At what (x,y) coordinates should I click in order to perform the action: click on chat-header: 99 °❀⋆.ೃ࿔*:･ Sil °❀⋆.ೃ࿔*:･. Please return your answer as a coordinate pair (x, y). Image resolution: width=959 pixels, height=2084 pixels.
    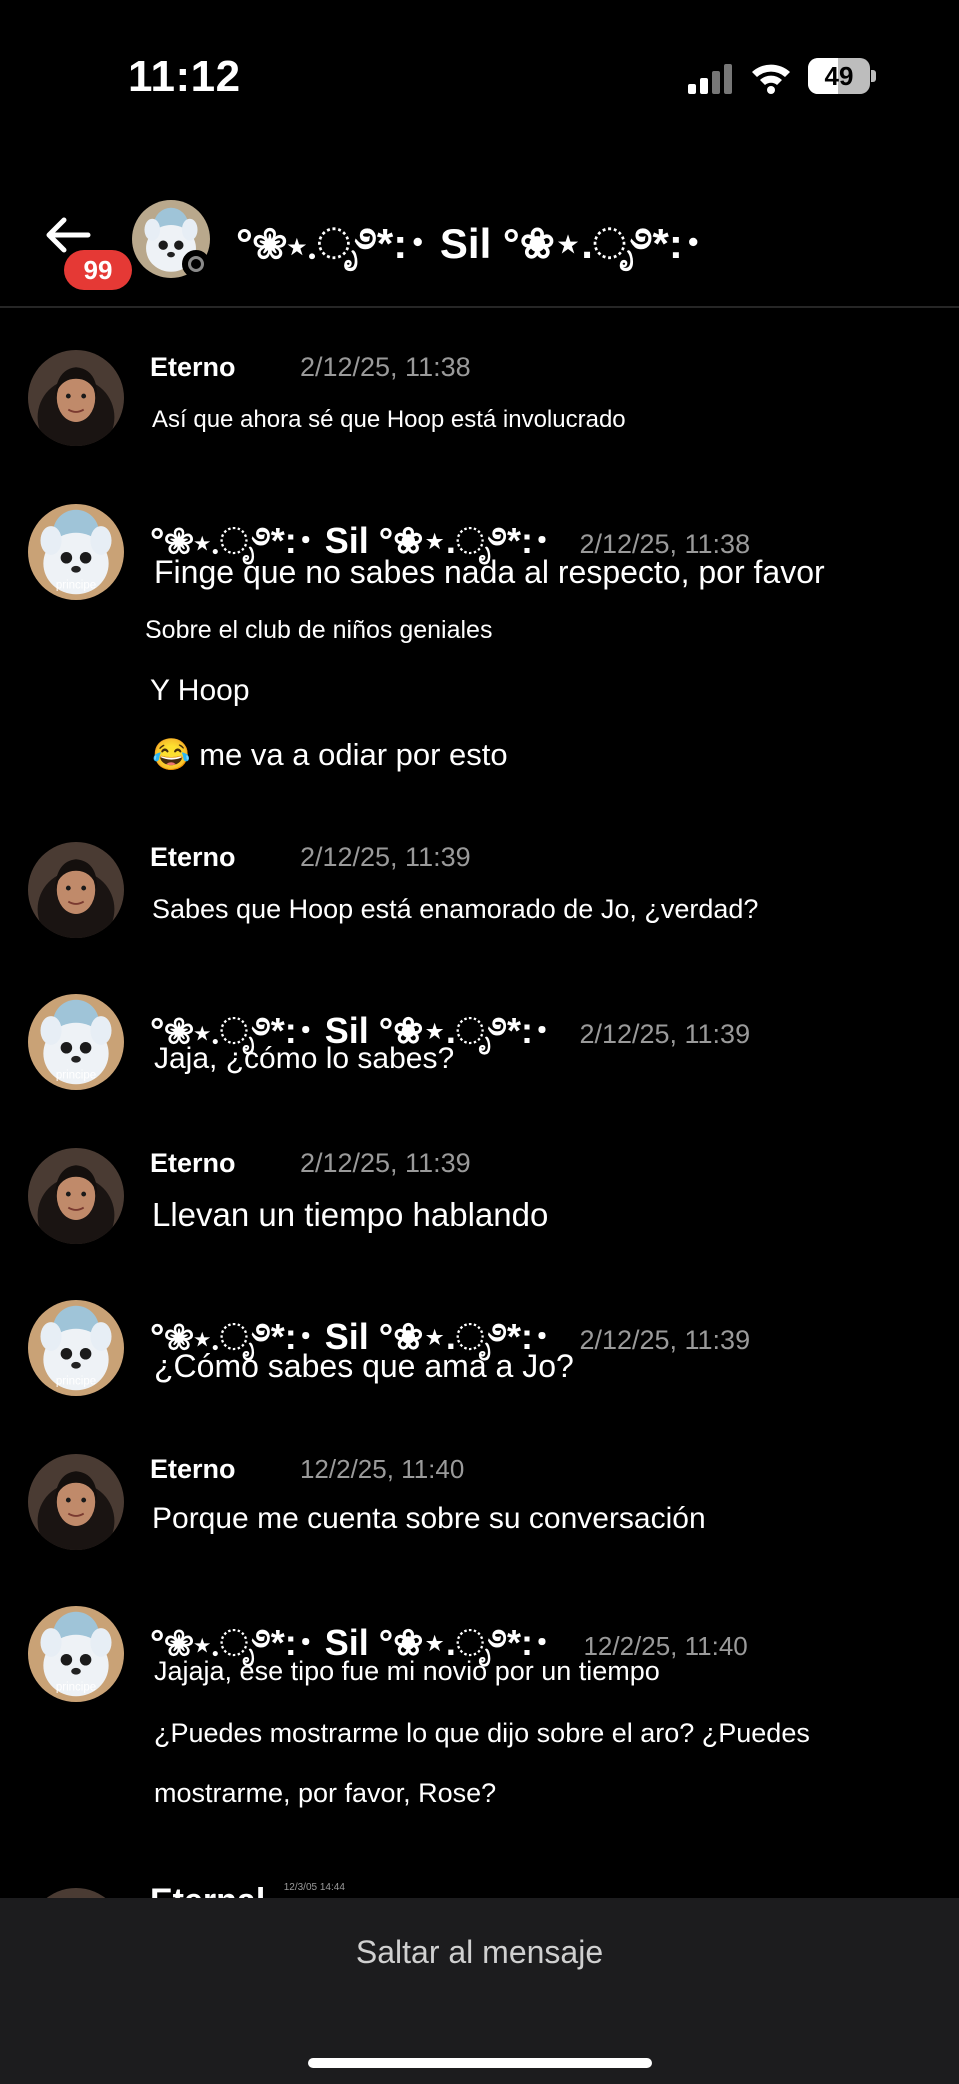
    Looking at the image, I should click on (479, 229).